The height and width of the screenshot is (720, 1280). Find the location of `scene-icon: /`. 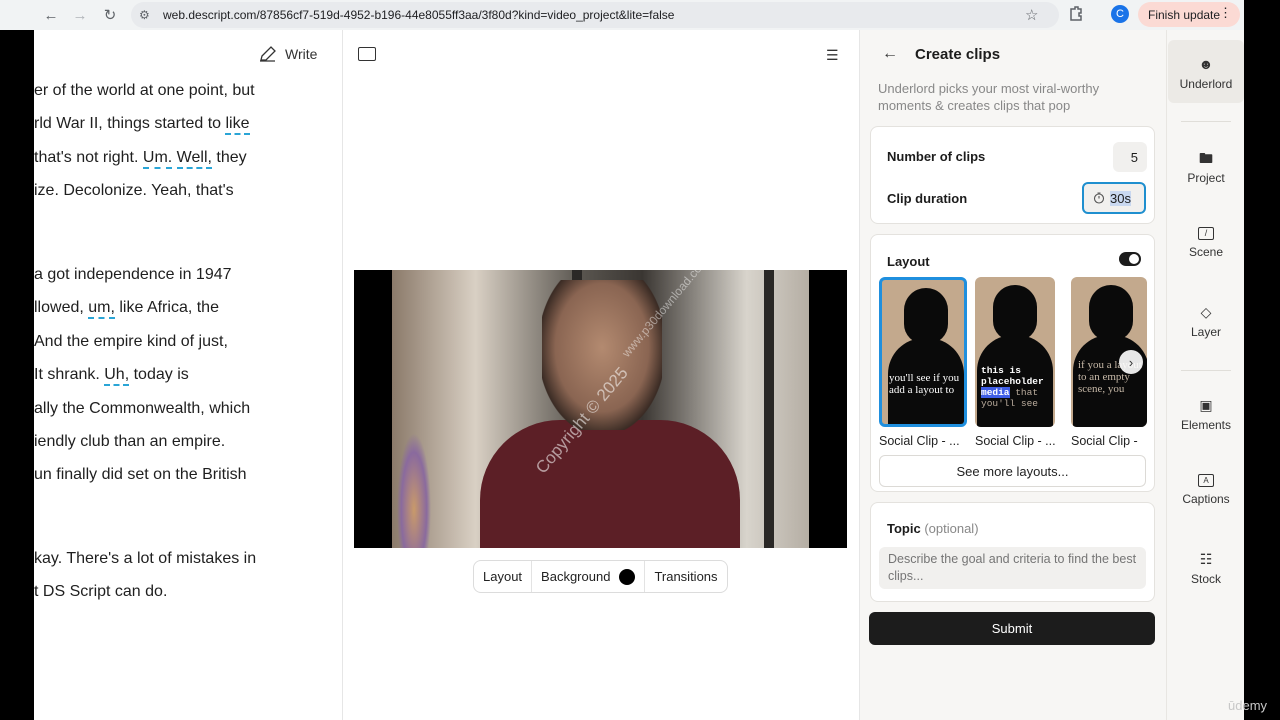

scene-icon: / is located at coordinates (1206, 233).